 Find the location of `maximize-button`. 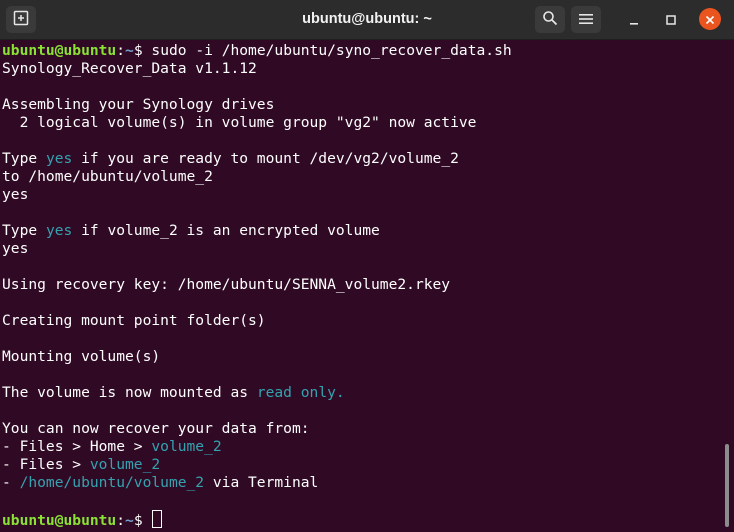

maximize-button is located at coordinates (671, 19).